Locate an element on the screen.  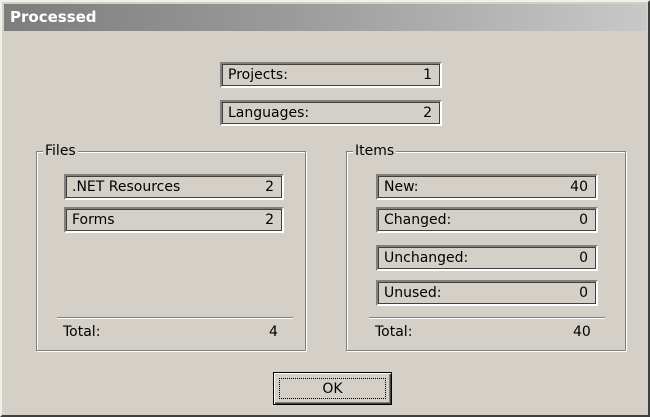
projects-value: 1 is located at coordinates (427, 75).